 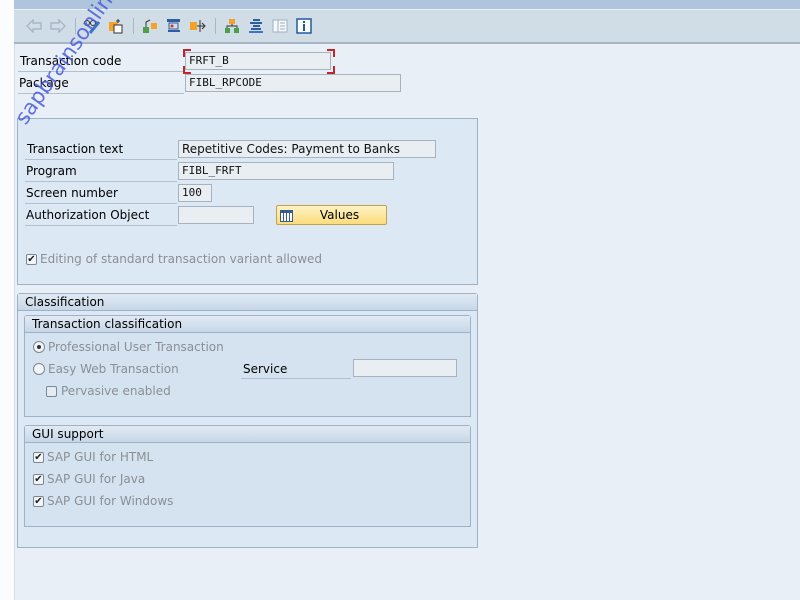 What do you see at coordinates (174, 26) in the screenshot?
I see `display-object-list-icon` at bounding box center [174, 26].